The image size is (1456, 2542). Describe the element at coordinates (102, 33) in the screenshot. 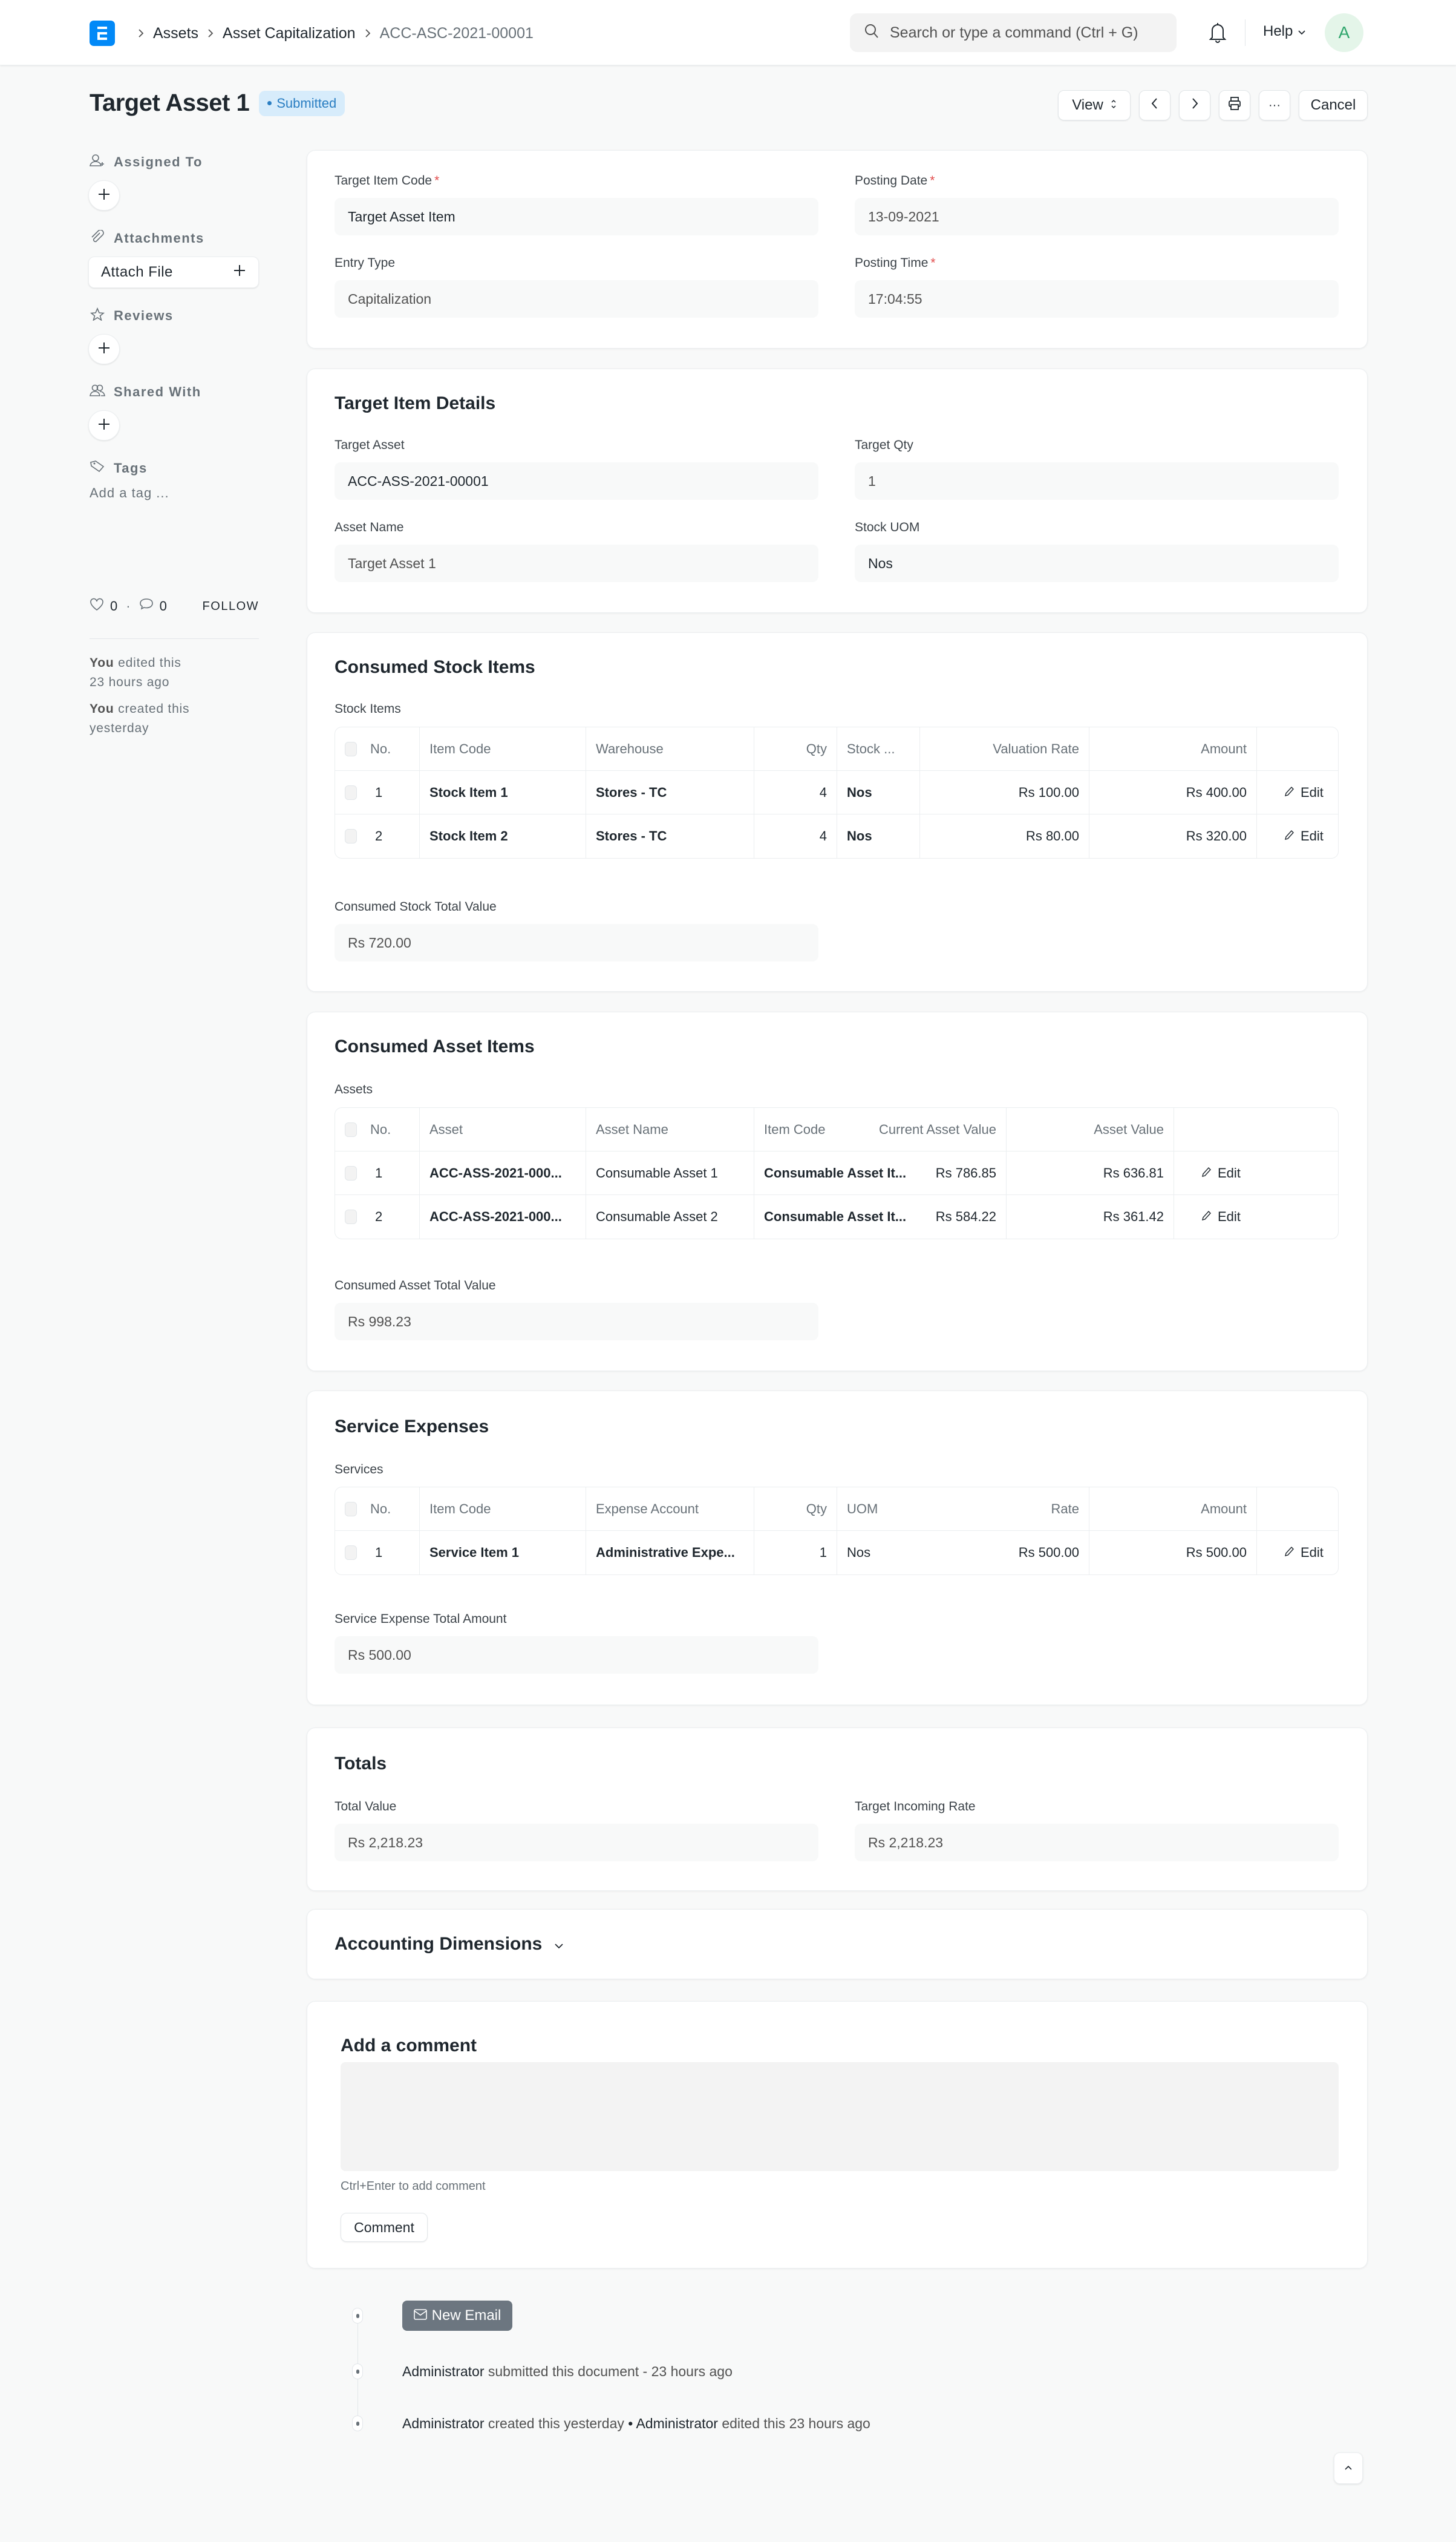

I see `app-logo` at that location.